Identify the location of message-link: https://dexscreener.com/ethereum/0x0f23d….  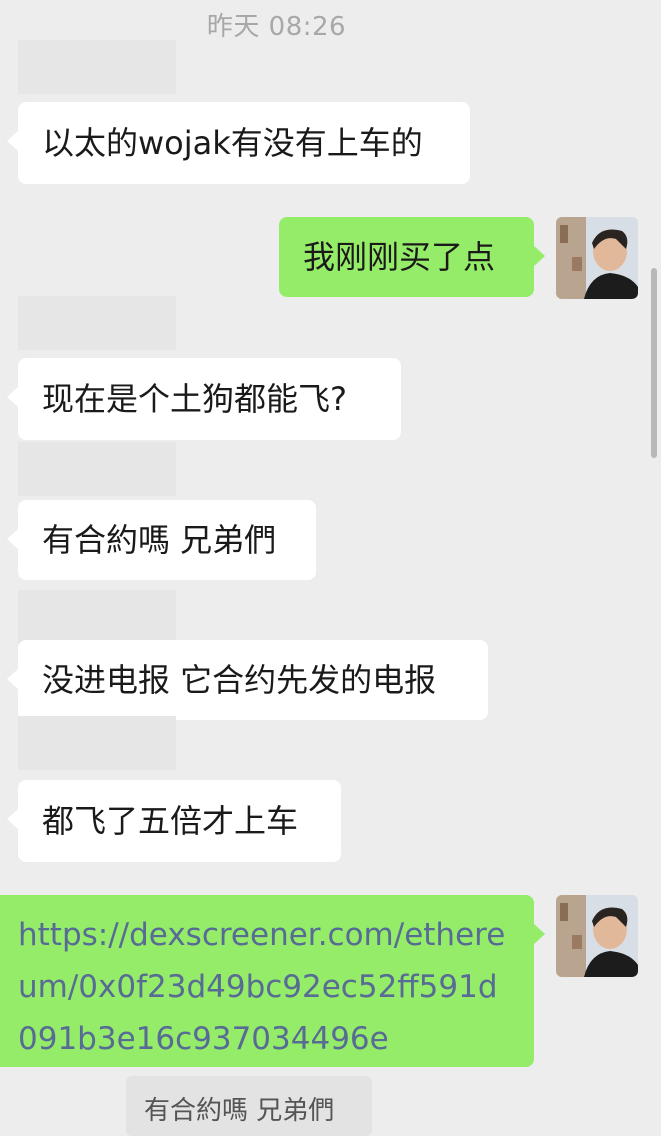
(266, 987).